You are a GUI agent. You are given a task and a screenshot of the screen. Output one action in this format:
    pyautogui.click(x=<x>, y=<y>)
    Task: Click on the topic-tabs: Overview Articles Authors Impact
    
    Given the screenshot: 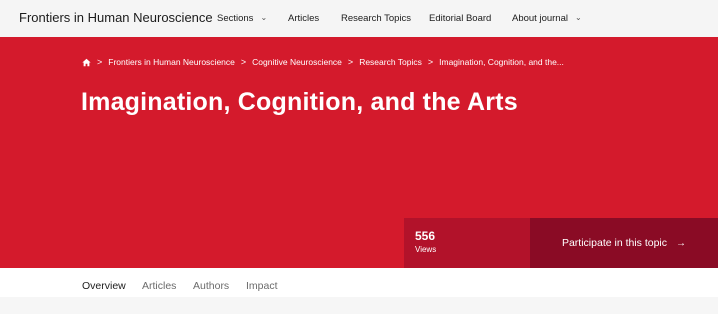 What is the action you would take?
    pyautogui.click(x=359, y=283)
    